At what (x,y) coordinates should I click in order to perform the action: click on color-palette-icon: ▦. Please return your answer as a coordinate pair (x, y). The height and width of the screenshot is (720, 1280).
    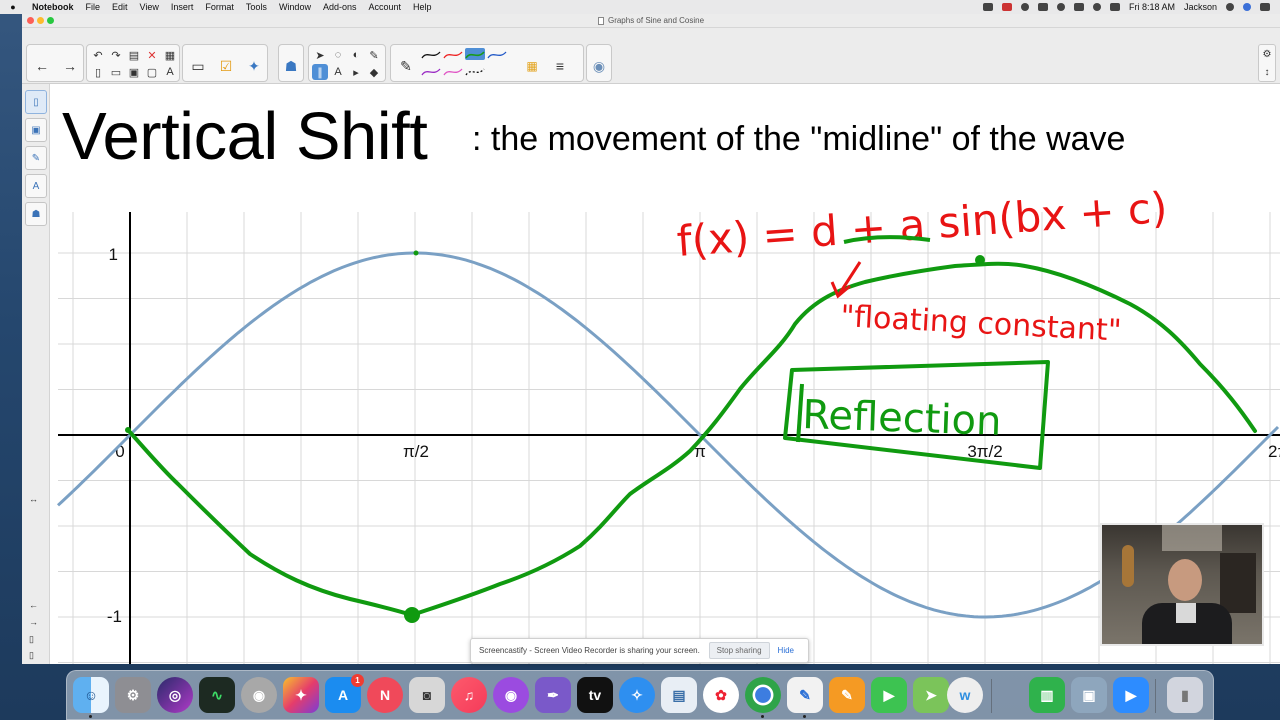
    Looking at the image, I should click on (532, 66).